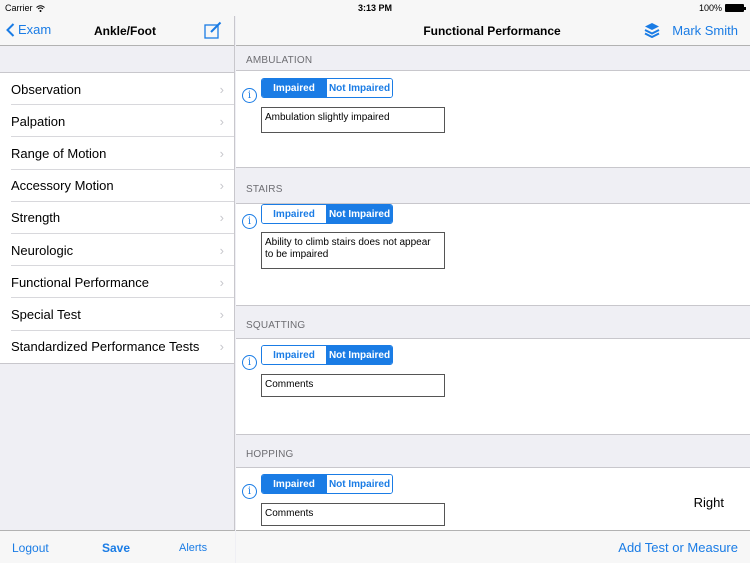 This screenshot has height=563, width=750. What do you see at coordinates (708, 502) in the screenshot?
I see `side-label: Right` at bounding box center [708, 502].